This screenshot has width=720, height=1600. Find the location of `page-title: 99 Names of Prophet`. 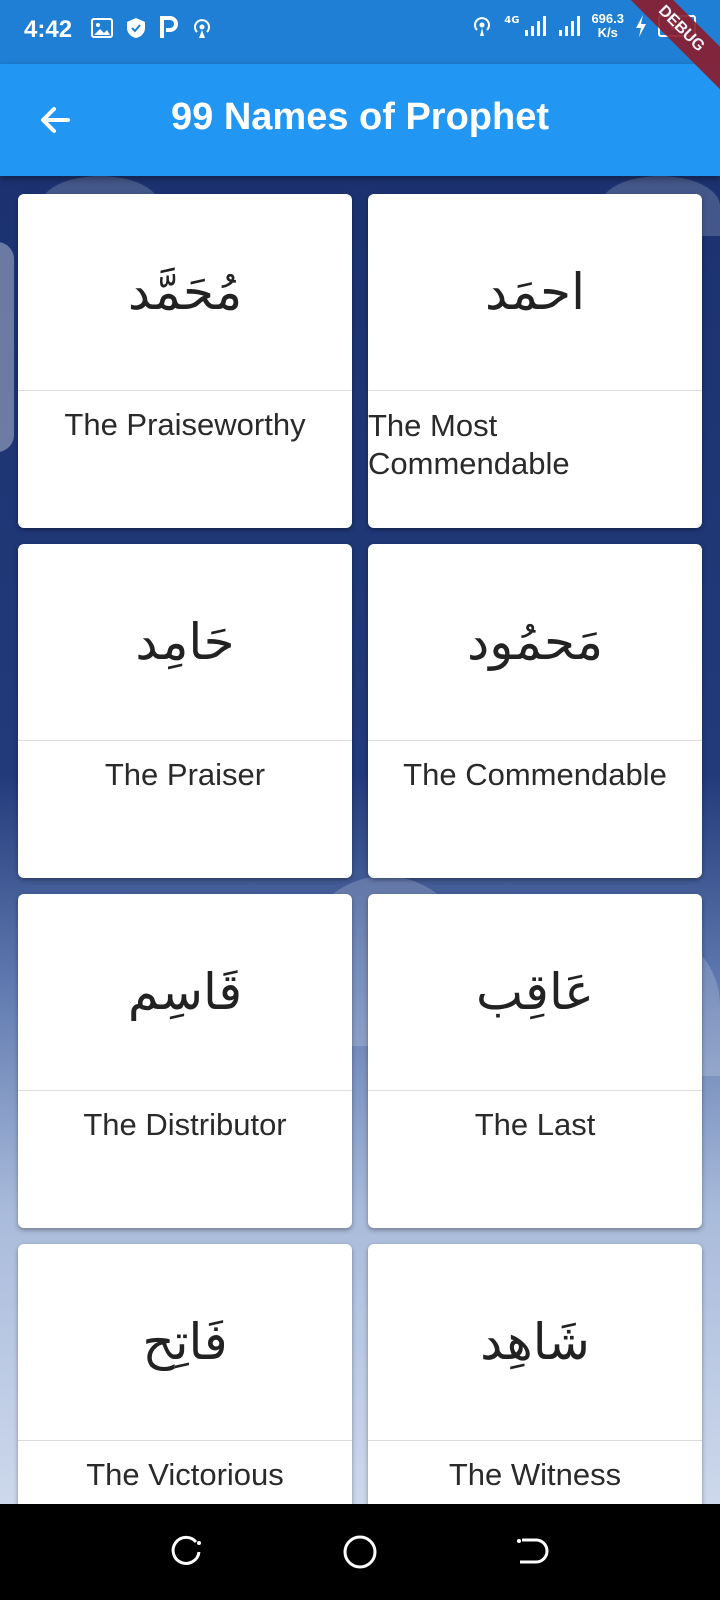

page-title: 99 Names of Prophet is located at coordinates (360, 117).